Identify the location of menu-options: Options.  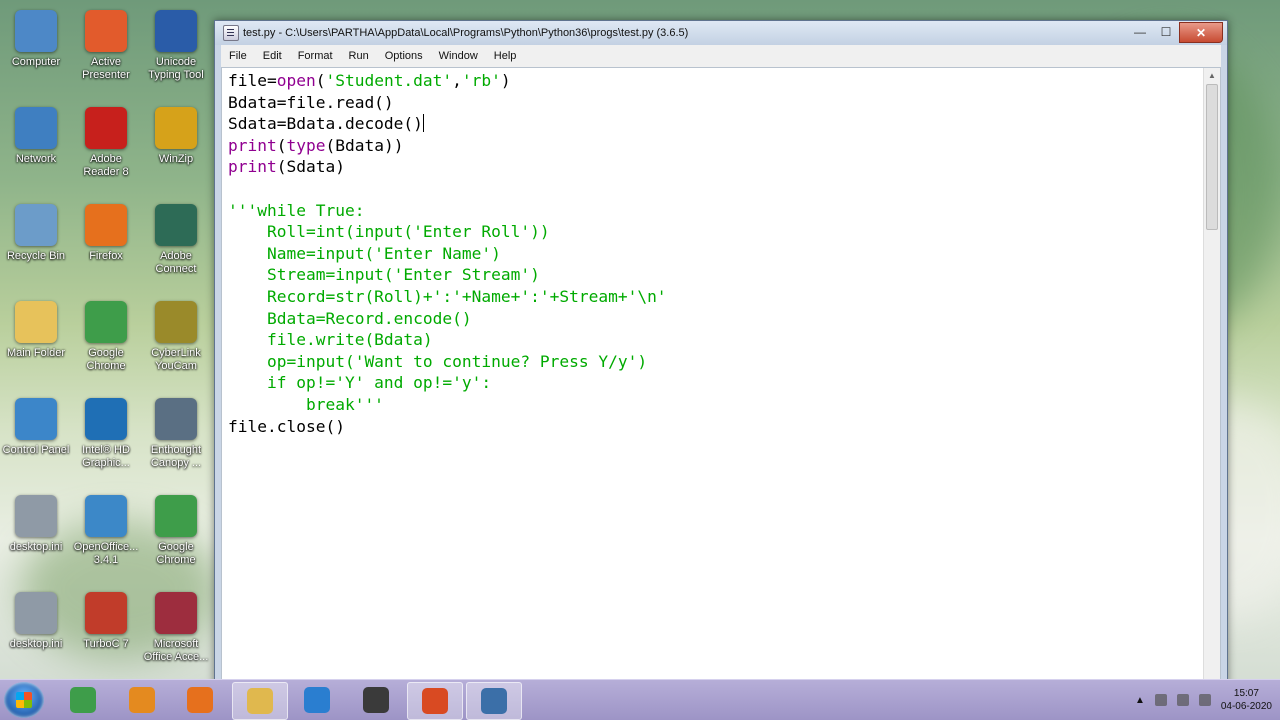
(404, 56).